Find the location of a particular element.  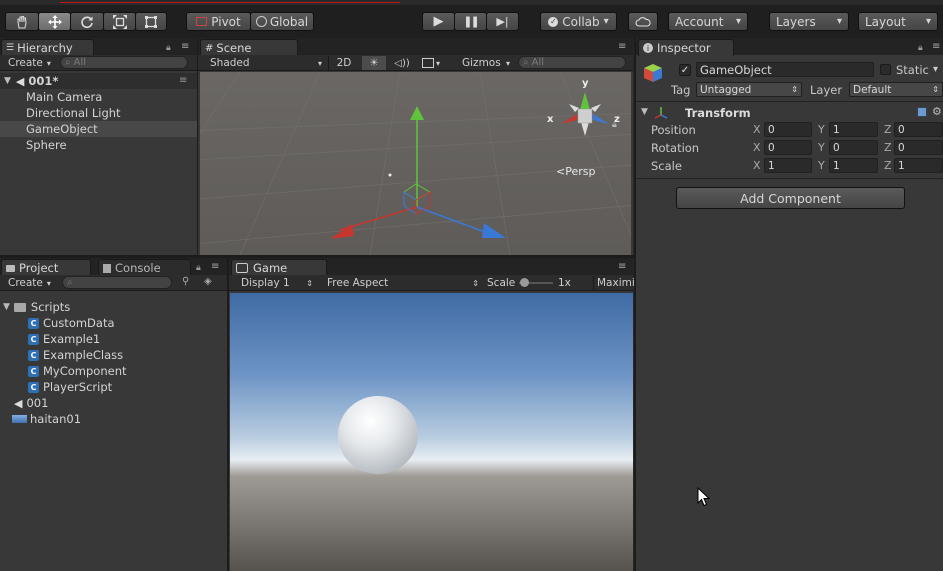

gizmos-dropdown: Gizmos ▾ is located at coordinates (486, 63).